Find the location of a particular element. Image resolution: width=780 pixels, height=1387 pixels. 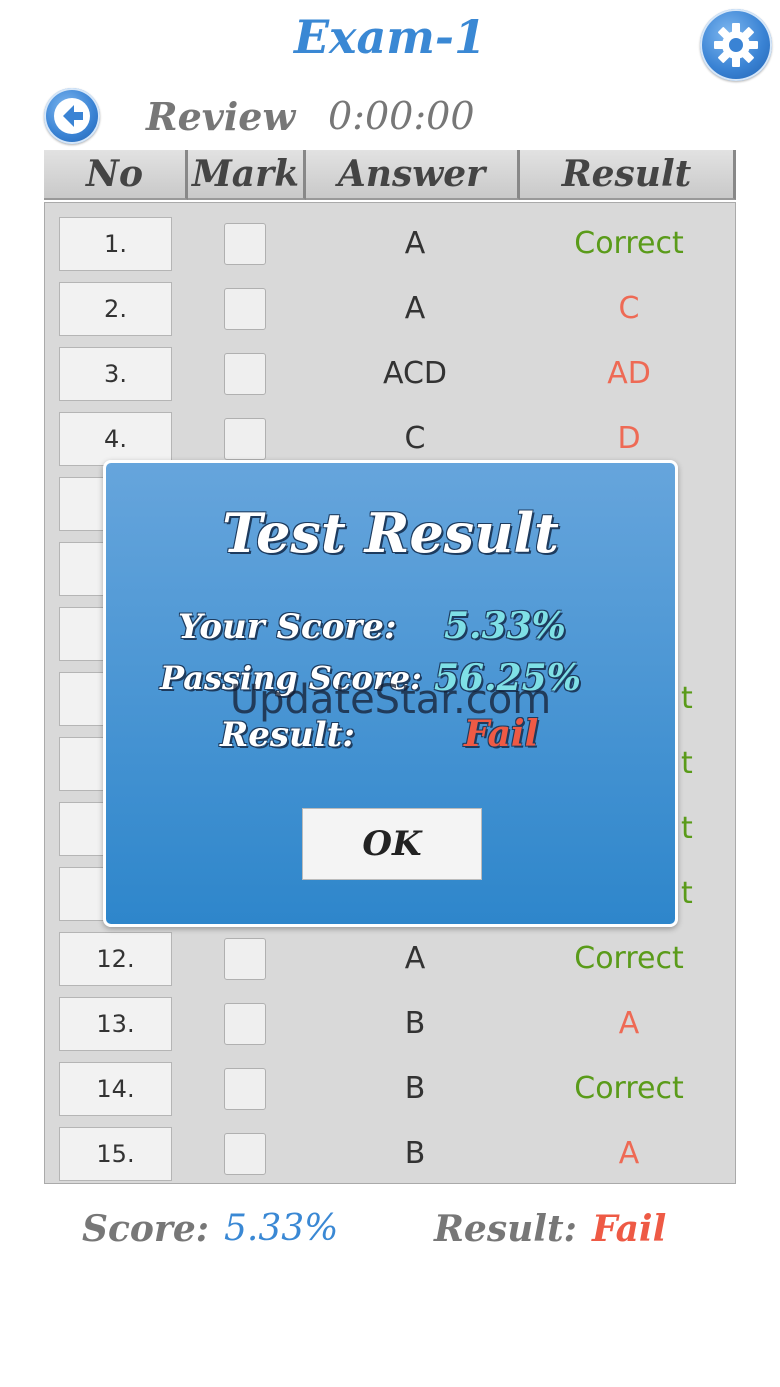

question-number-button: 2. is located at coordinates (115, 309).